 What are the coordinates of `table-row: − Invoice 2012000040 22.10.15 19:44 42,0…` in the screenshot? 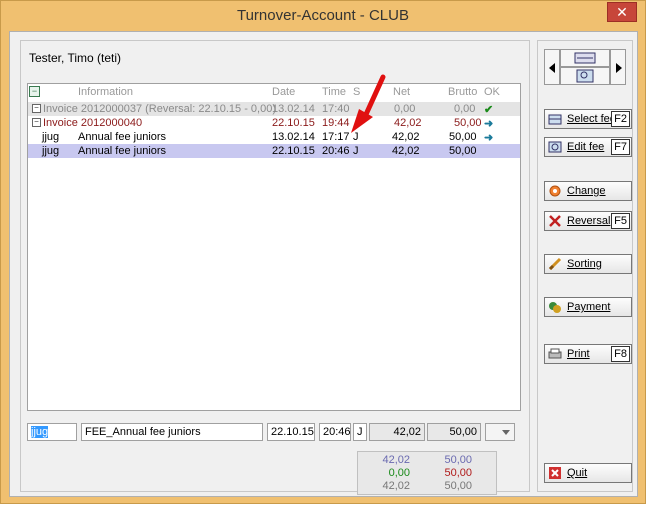 It's located at (274, 123).